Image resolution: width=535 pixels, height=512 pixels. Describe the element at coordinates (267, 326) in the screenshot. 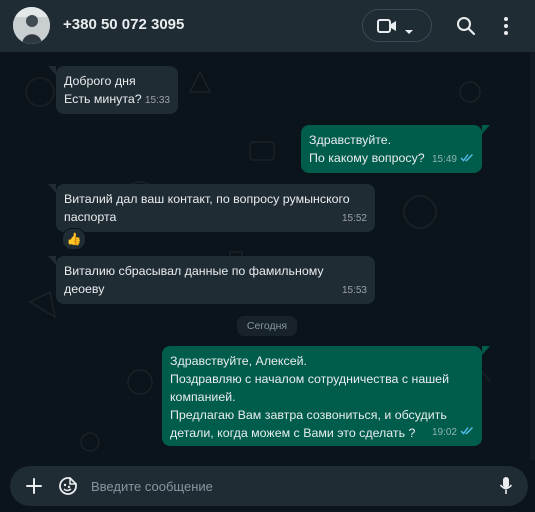

I see `date-separator: Сегодня` at that location.